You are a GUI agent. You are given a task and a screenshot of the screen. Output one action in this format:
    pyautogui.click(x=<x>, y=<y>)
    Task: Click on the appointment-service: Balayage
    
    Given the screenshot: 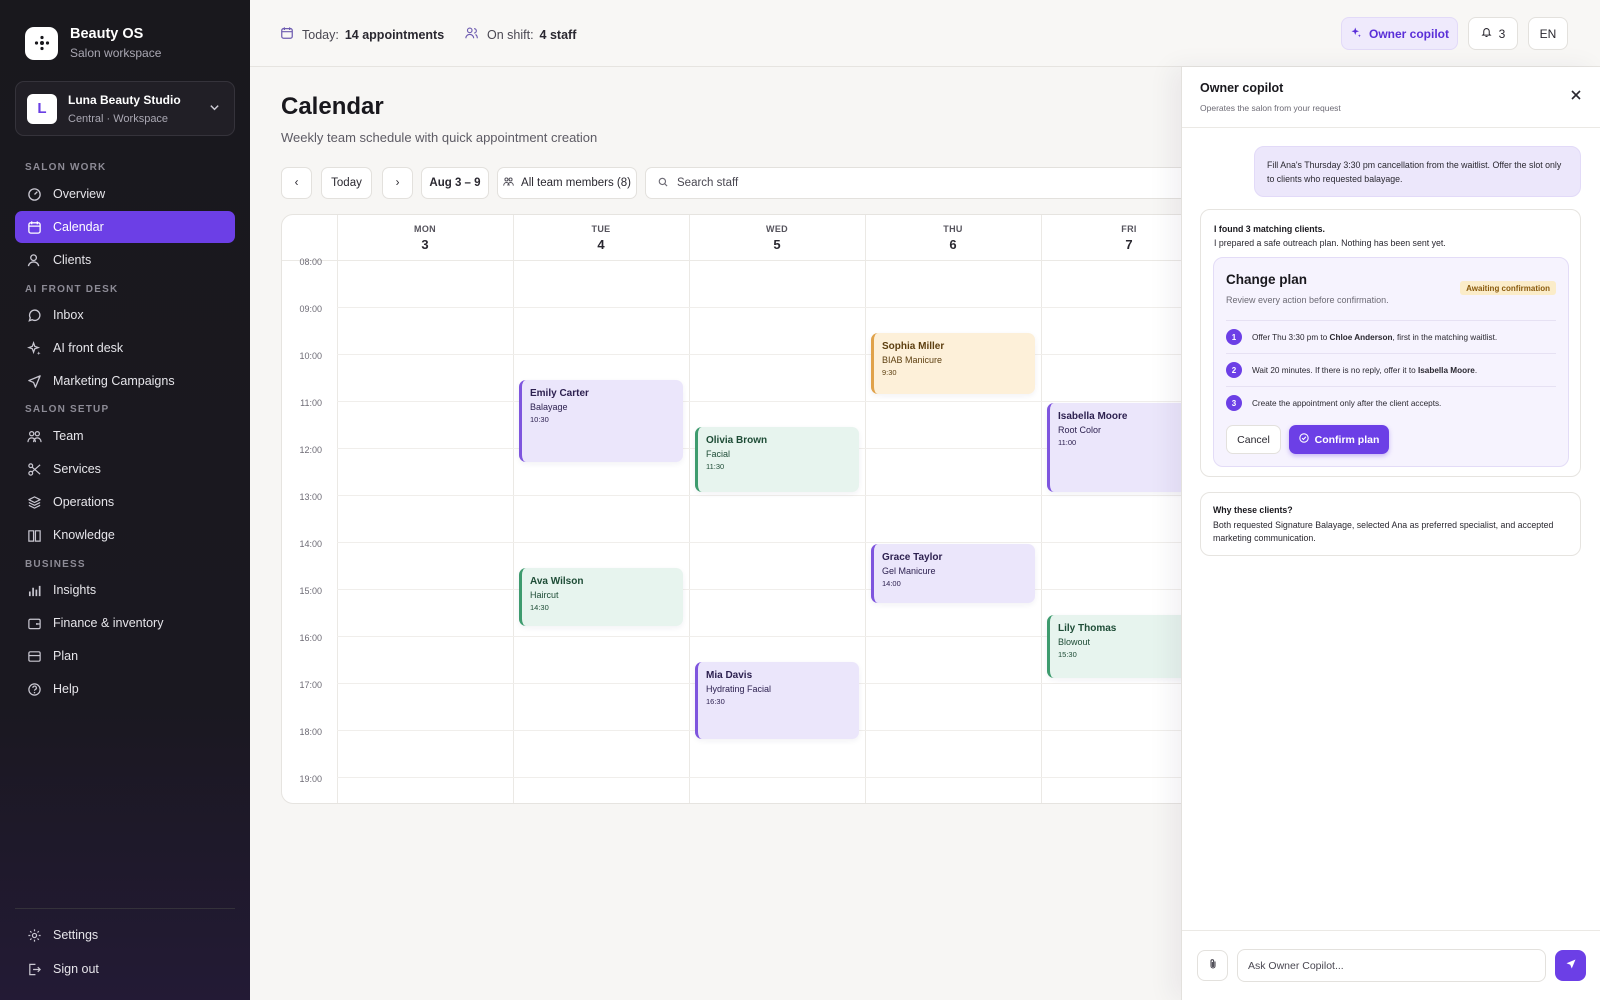 What is the action you would take?
    pyautogui.click(x=549, y=406)
    